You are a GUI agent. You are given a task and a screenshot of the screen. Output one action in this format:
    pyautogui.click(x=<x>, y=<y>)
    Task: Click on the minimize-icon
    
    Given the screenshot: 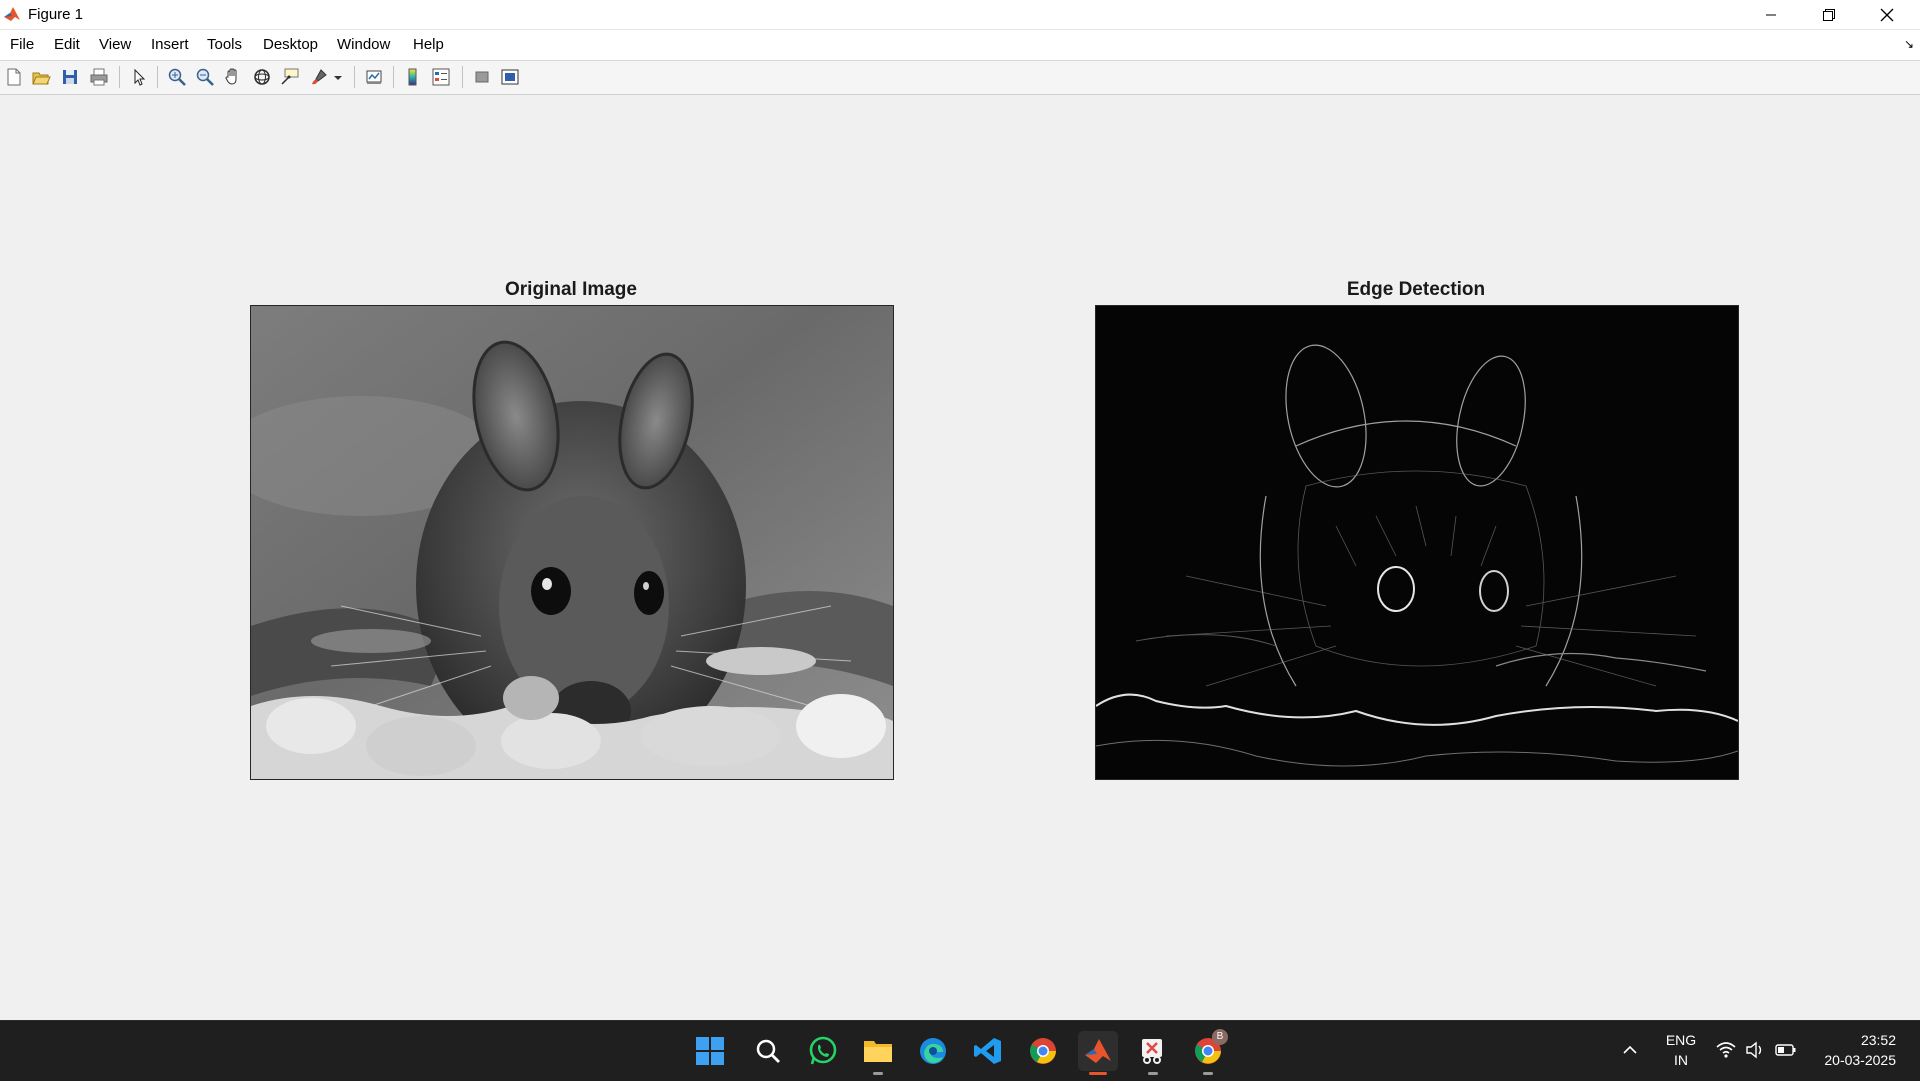 What is the action you would take?
    pyautogui.click(x=1771, y=14)
    